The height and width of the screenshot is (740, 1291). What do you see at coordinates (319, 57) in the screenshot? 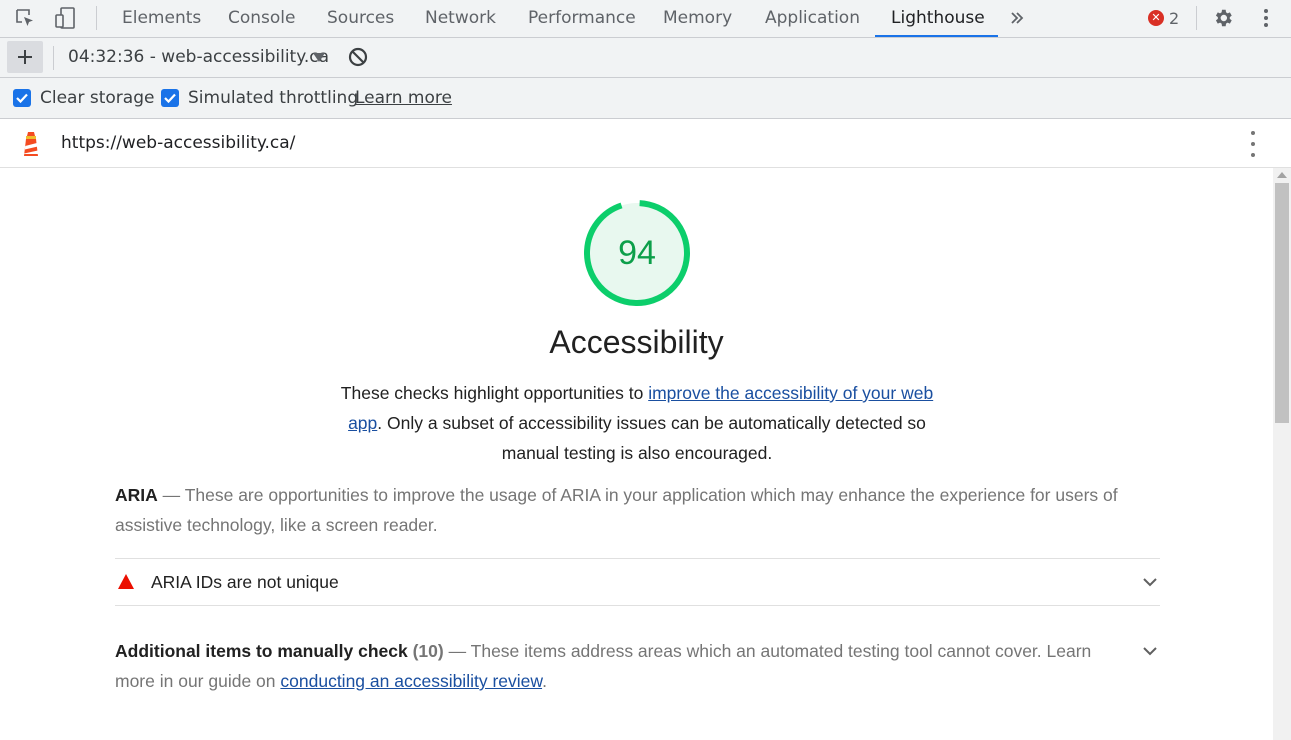
I see `dropdown-arrow-icon` at bounding box center [319, 57].